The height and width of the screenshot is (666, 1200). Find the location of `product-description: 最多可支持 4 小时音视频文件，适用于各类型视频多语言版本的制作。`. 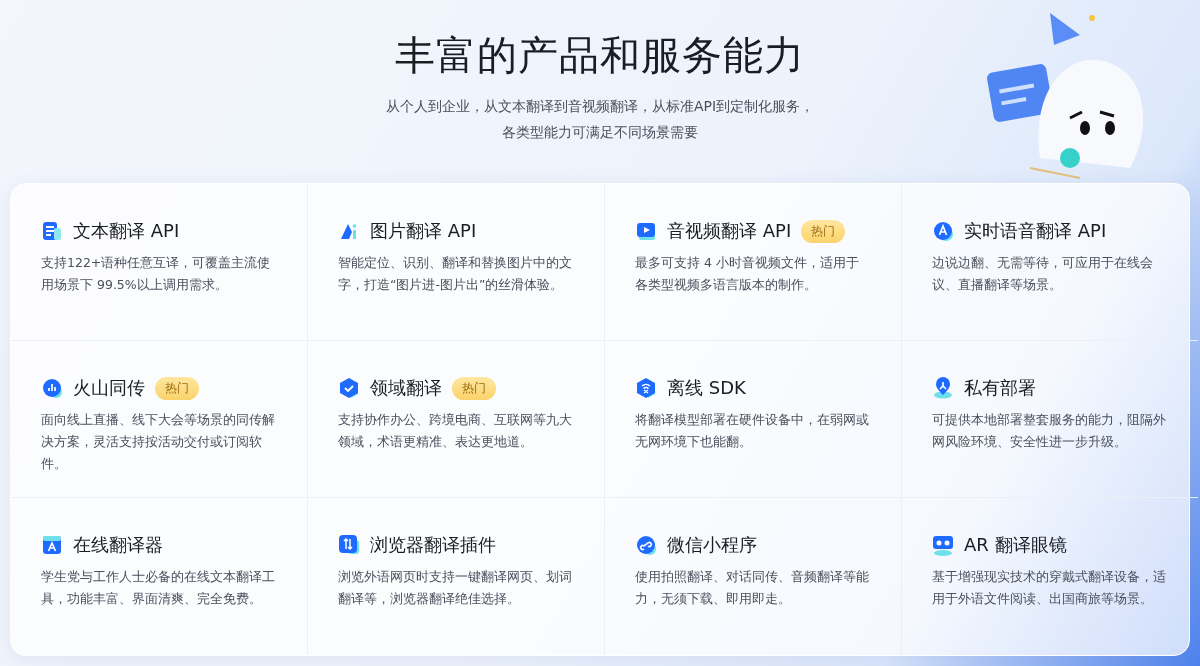

product-description: 最多可支持 4 小时音视频文件，适用于各类型视频多语言版本的制作。 is located at coordinates (747, 274).